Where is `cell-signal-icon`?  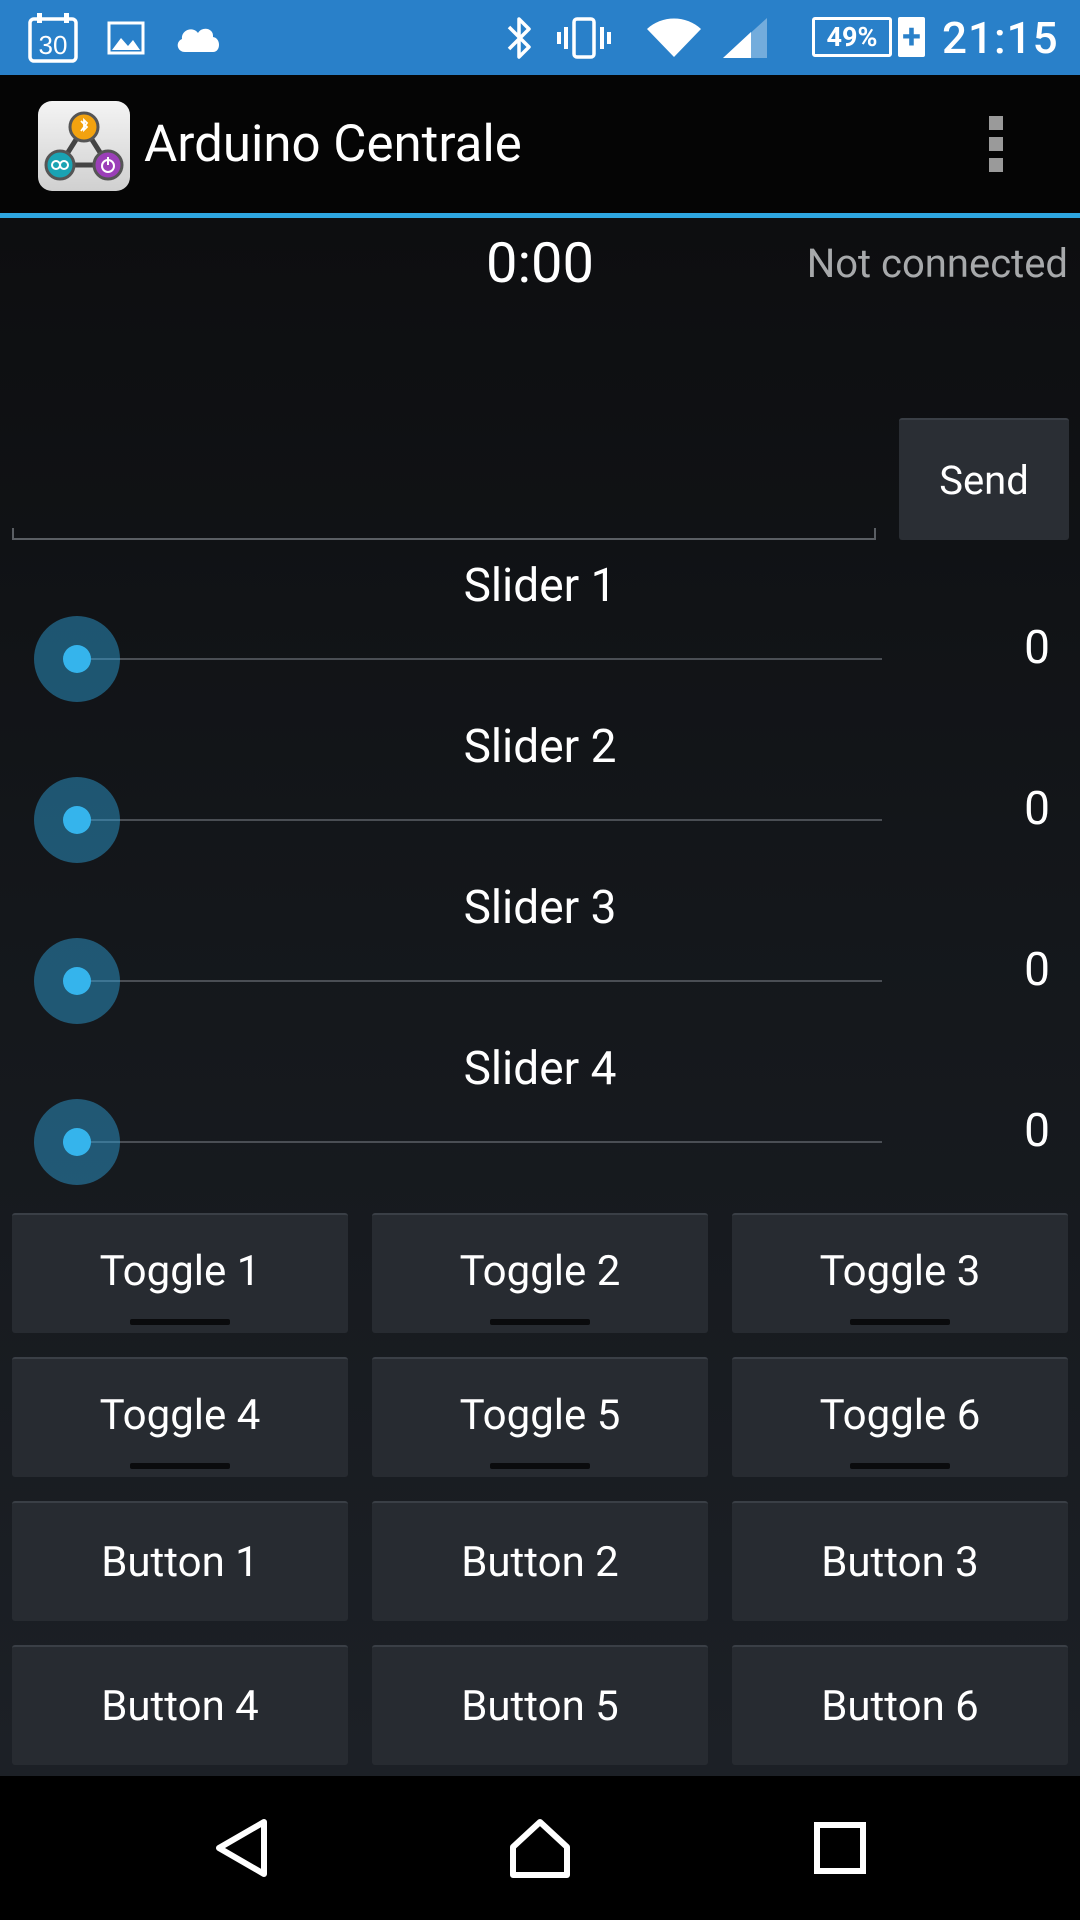
cell-signal-icon is located at coordinates (745, 37).